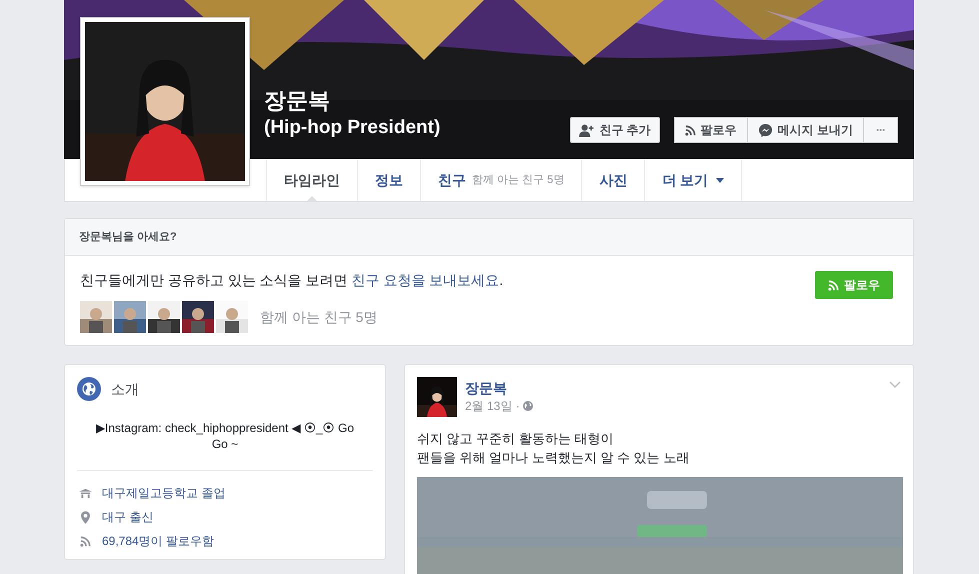  What do you see at coordinates (499, 388) in the screenshot?
I see `post-author: 장문복` at bounding box center [499, 388].